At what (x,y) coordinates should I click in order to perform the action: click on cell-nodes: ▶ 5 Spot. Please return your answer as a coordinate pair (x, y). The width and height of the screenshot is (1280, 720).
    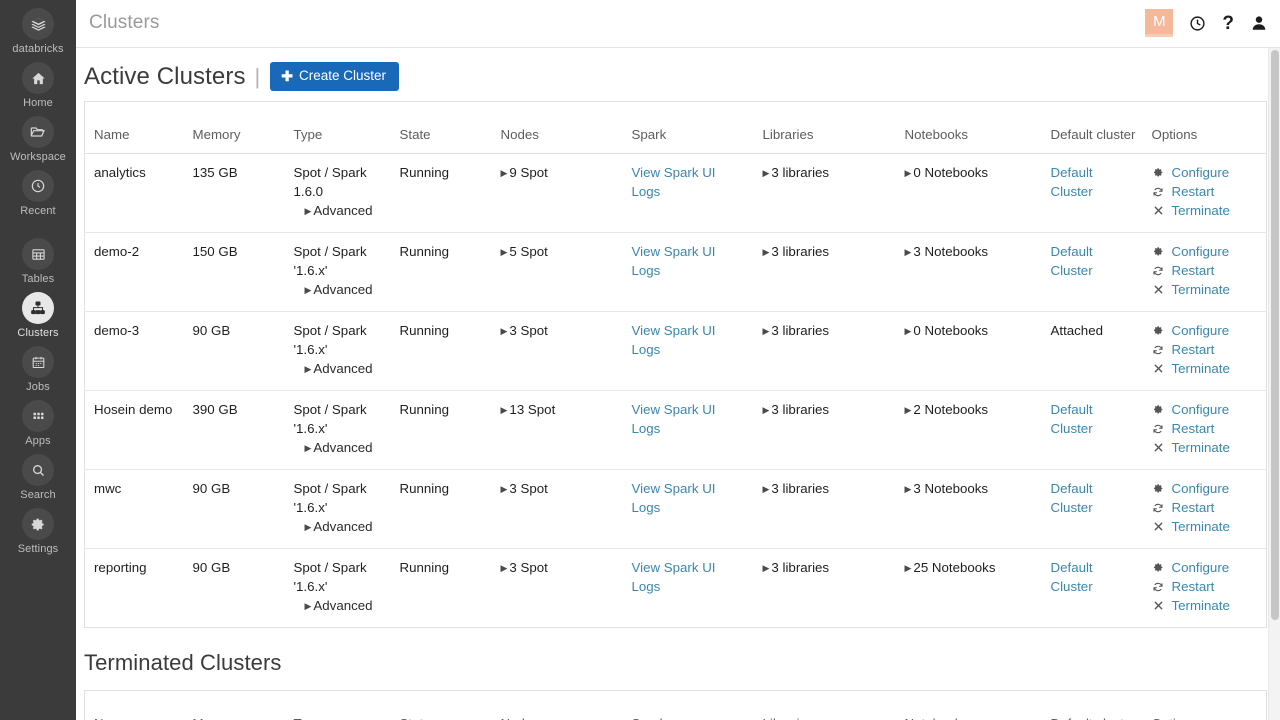
    Looking at the image, I should click on (557, 272).